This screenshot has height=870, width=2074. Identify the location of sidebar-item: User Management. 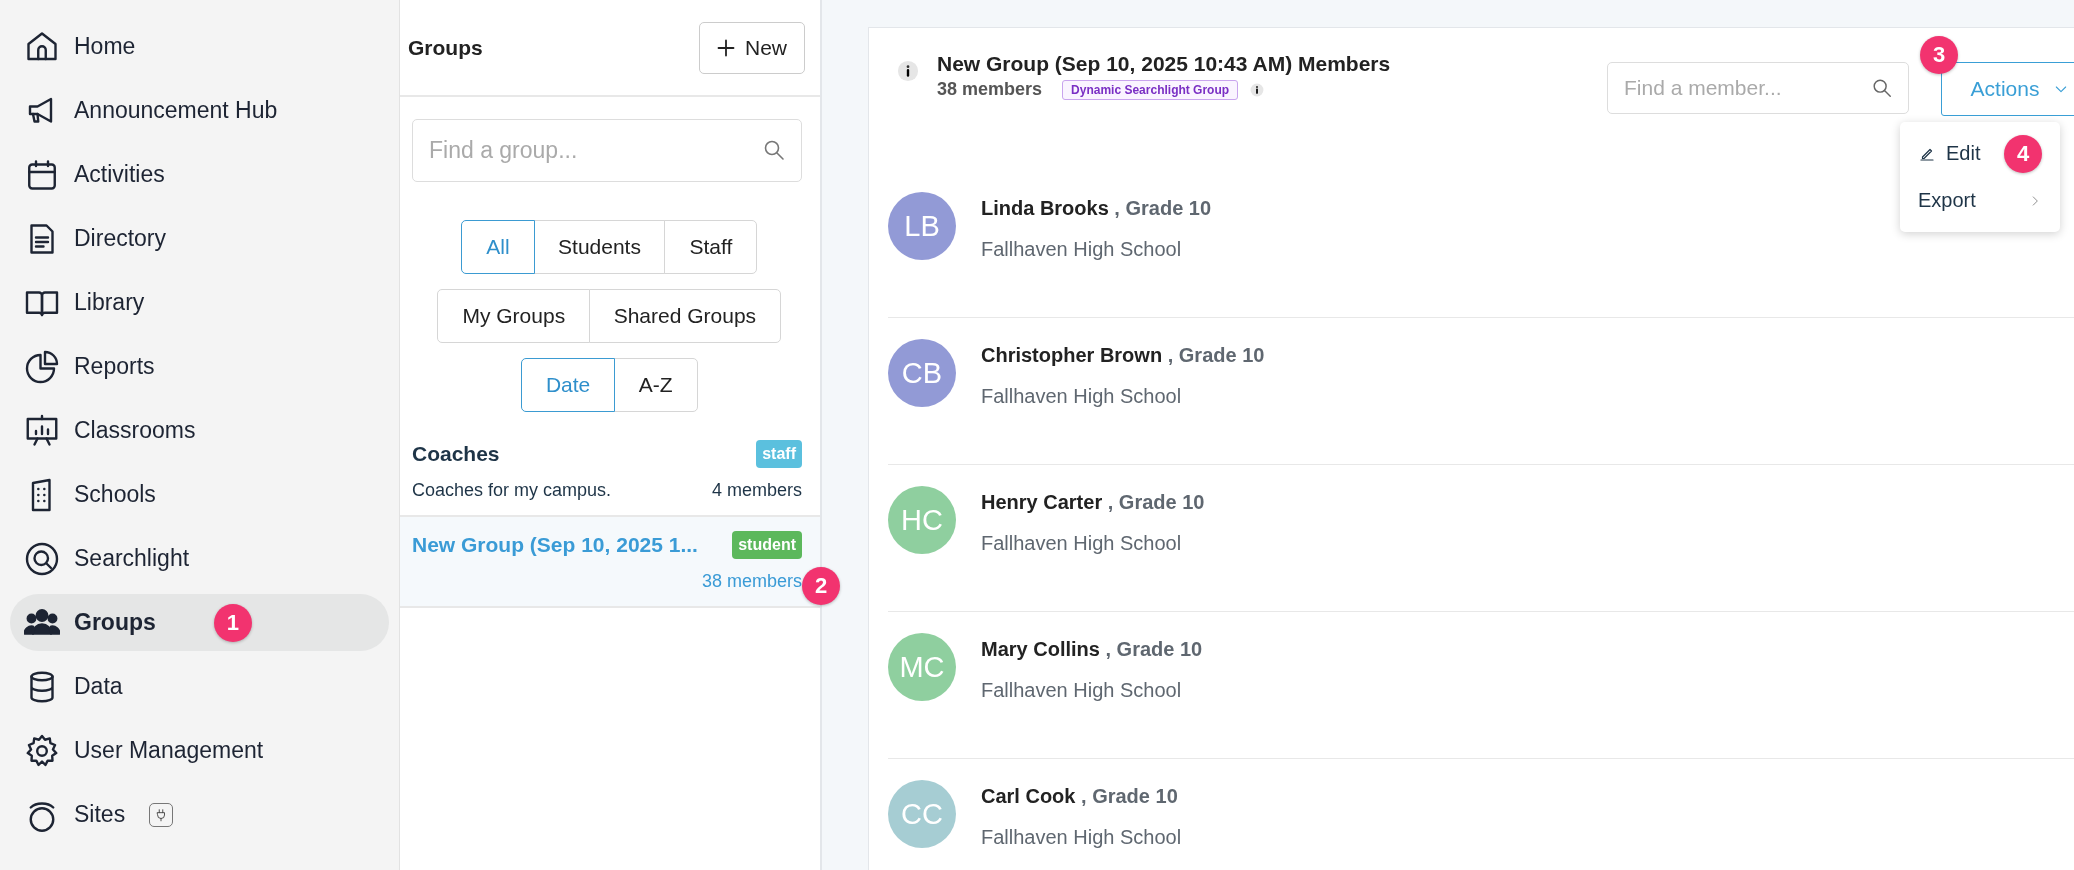
(199, 750).